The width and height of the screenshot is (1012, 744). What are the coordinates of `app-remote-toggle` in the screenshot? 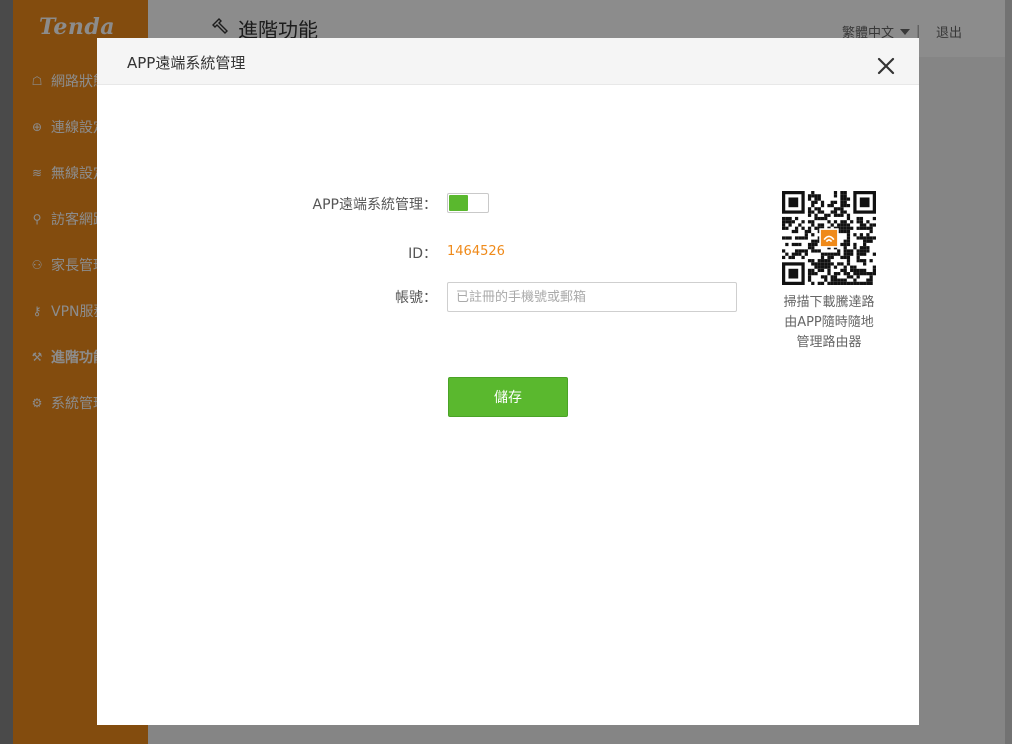 It's located at (468, 203).